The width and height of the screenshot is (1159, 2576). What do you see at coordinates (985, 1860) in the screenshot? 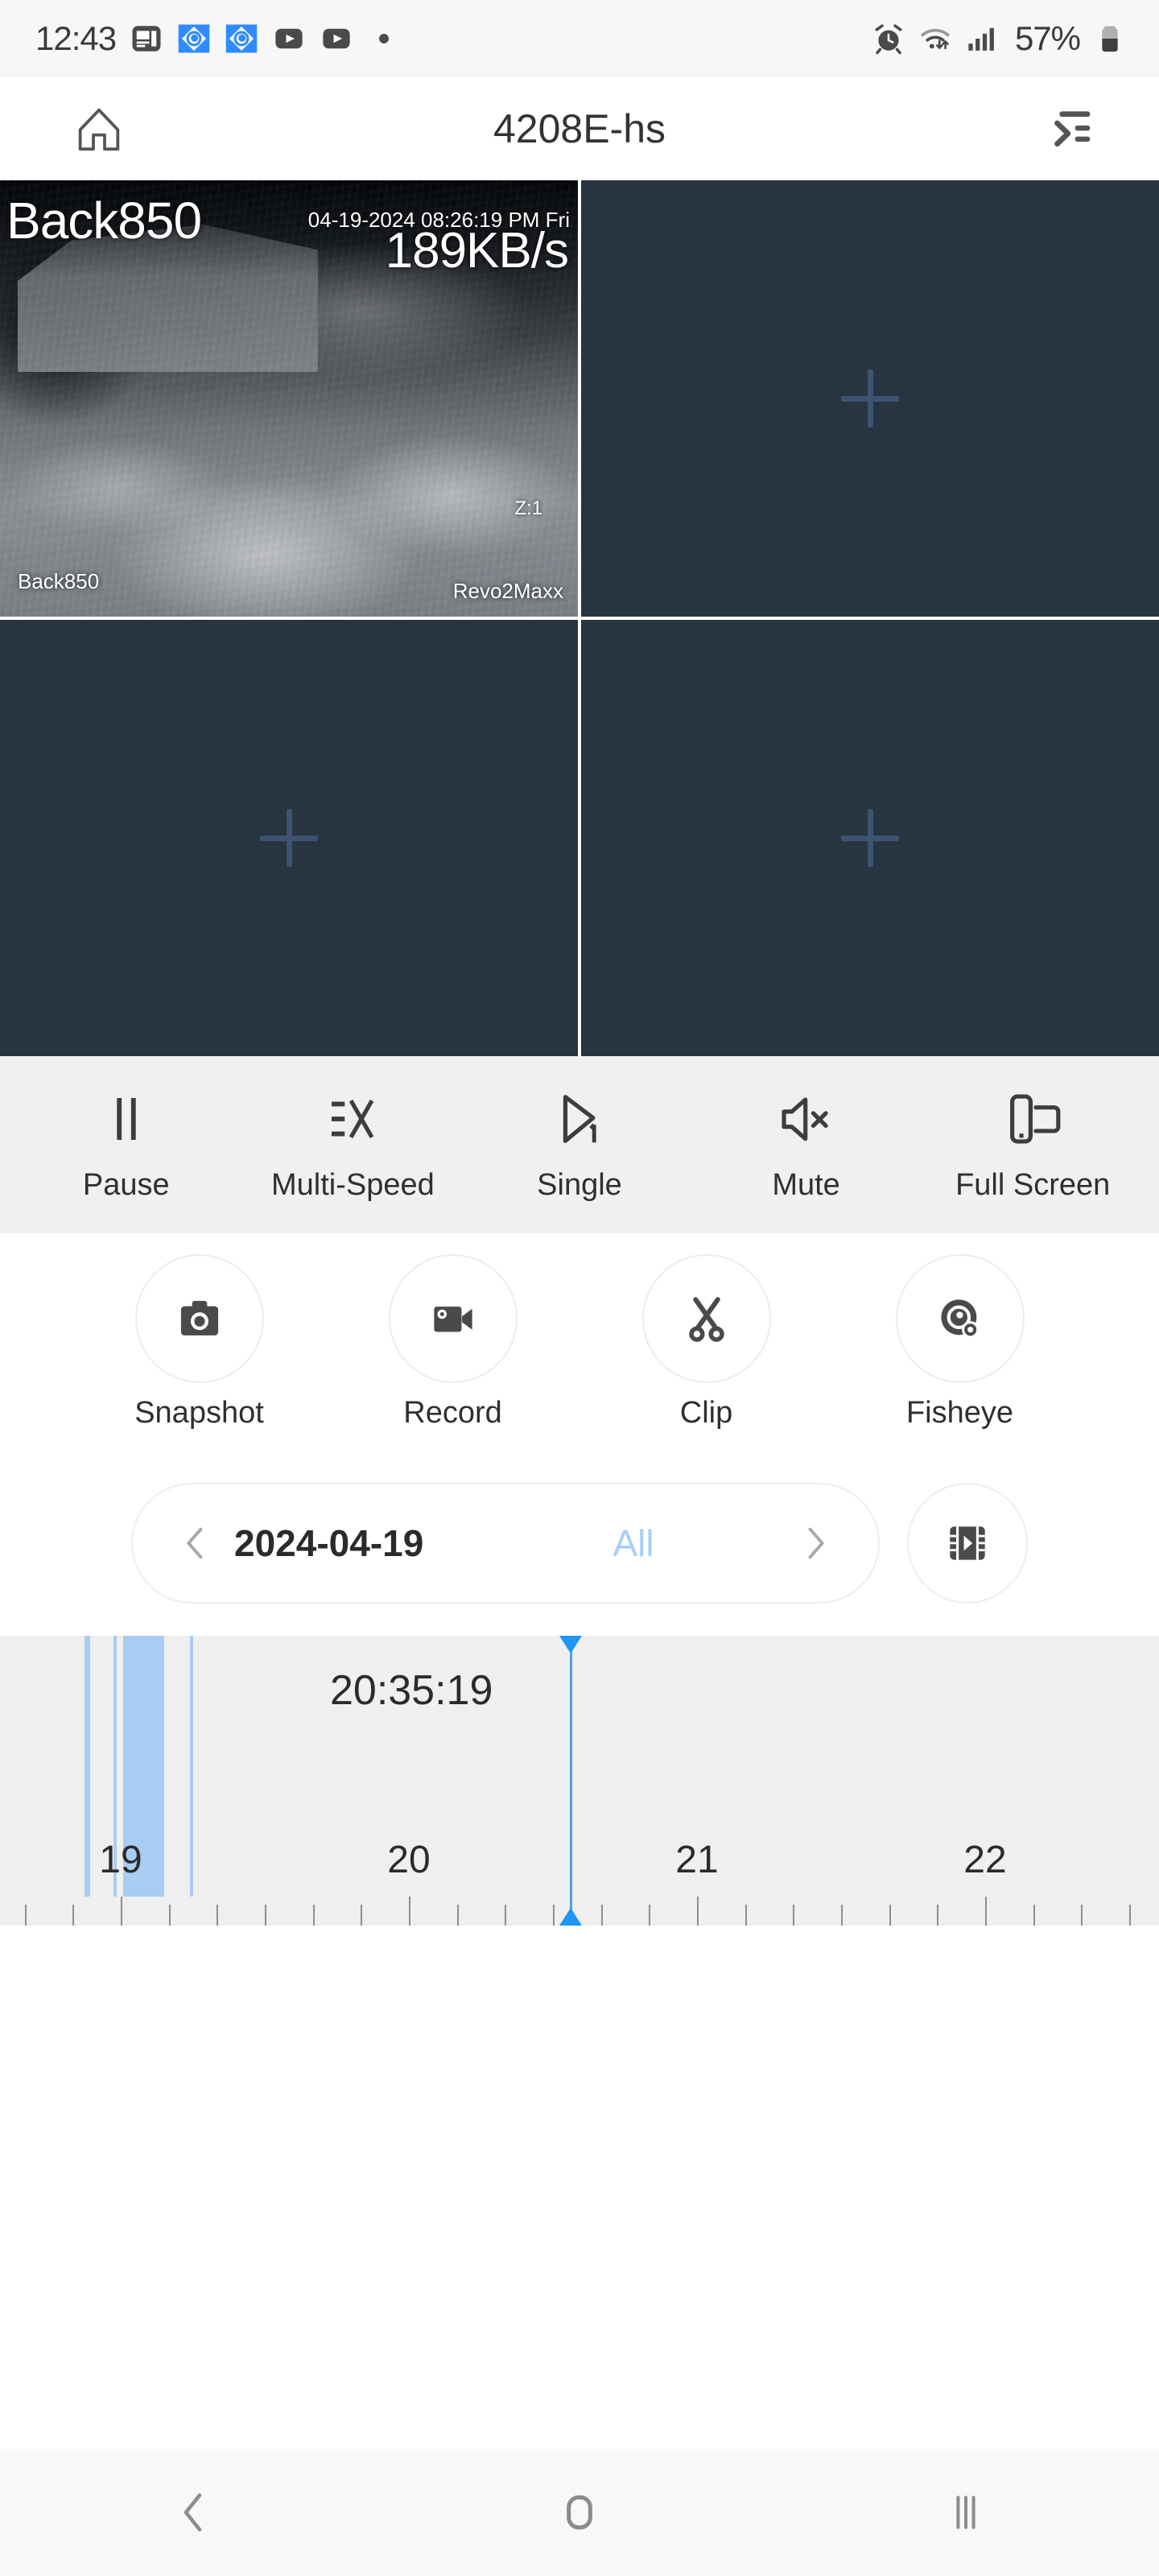
I see `timeline-hour-label: 22` at bounding box center [985, 1860].